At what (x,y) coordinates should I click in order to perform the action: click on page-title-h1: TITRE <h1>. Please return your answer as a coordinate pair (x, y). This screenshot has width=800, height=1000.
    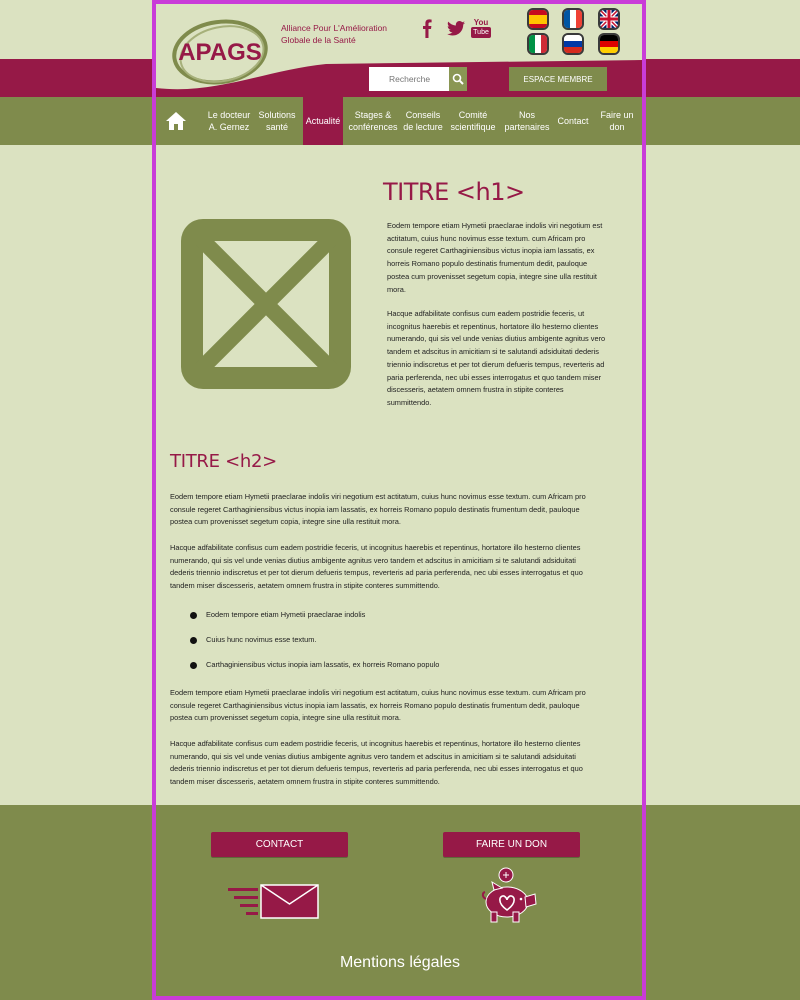
    Looking at the image, I should click on (454, 192).